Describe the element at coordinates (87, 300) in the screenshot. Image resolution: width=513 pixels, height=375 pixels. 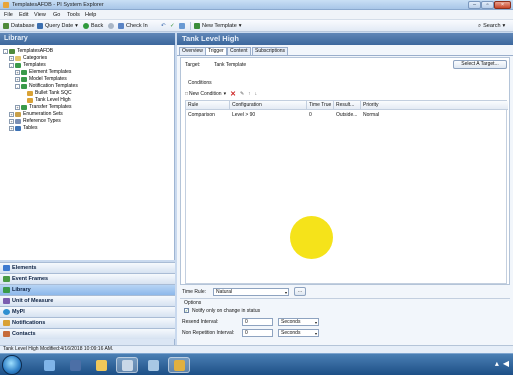
I see `nav-unit-of-measure: Unit of Measure` at that location.